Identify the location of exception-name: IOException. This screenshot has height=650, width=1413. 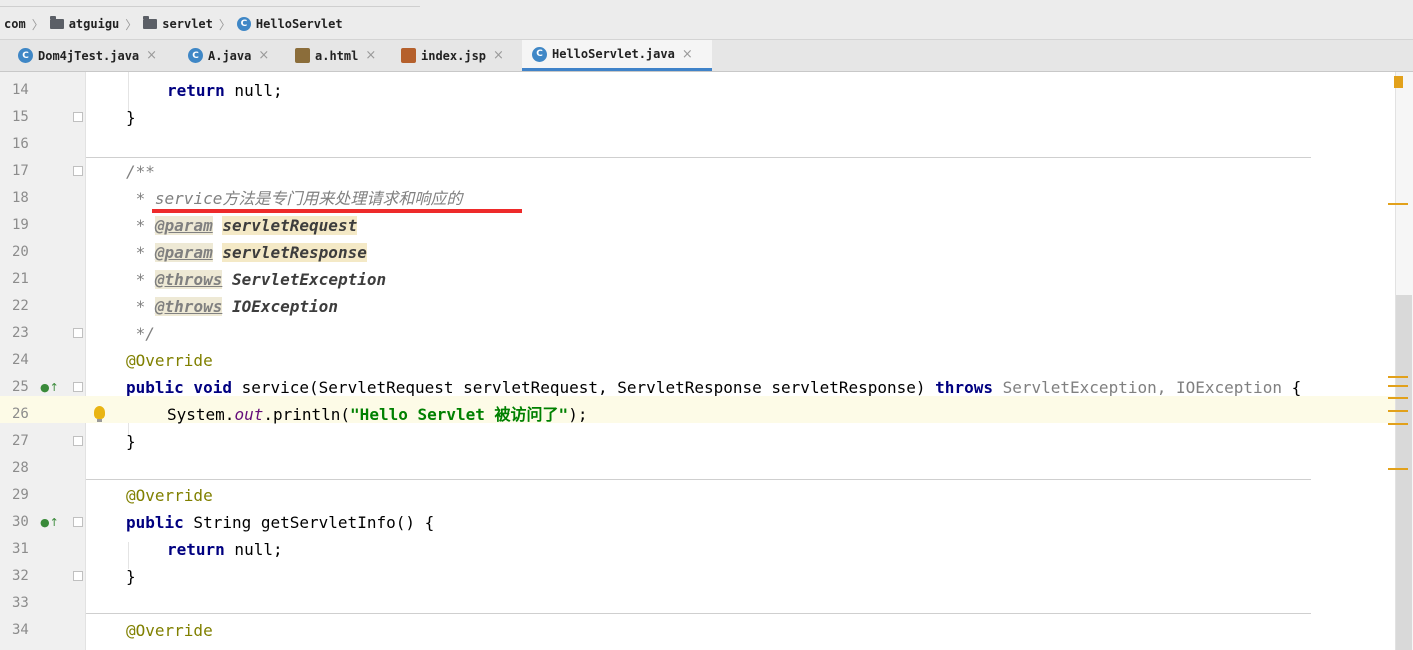
(284, 306).